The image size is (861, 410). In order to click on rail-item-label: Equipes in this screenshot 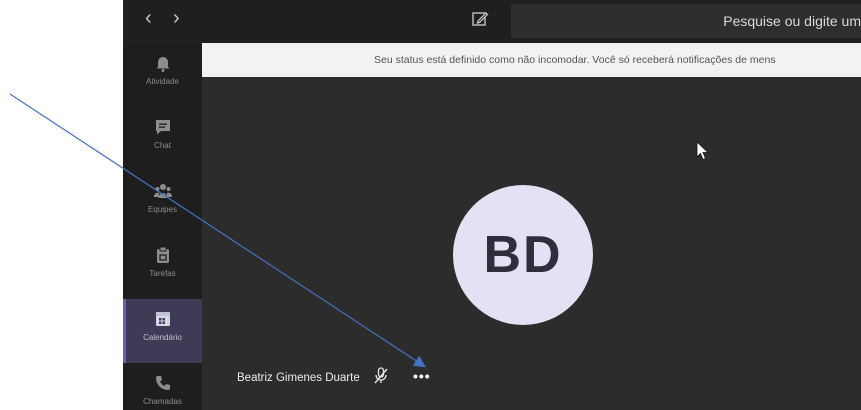, I will do `click(162, 209)`.